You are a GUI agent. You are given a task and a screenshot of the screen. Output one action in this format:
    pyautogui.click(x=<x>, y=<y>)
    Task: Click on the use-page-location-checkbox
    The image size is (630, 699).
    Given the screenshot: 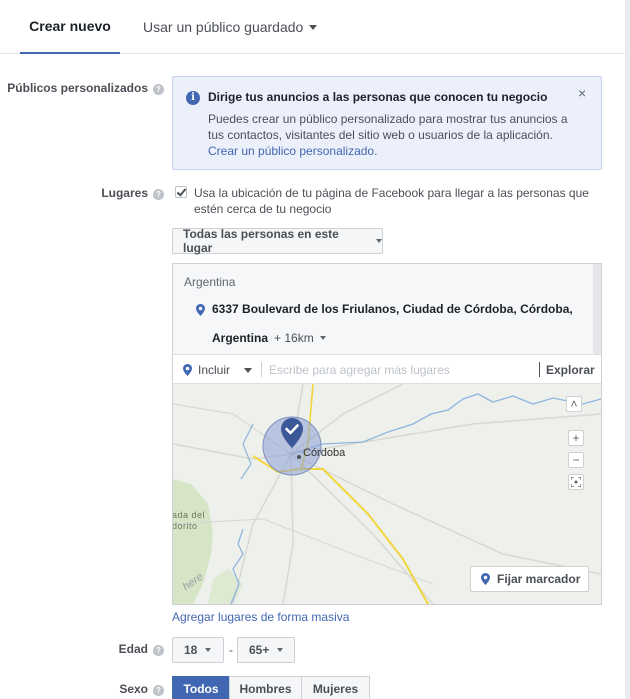 What is the action you would take?
    pyautogui.click(x=181, y=192)
    